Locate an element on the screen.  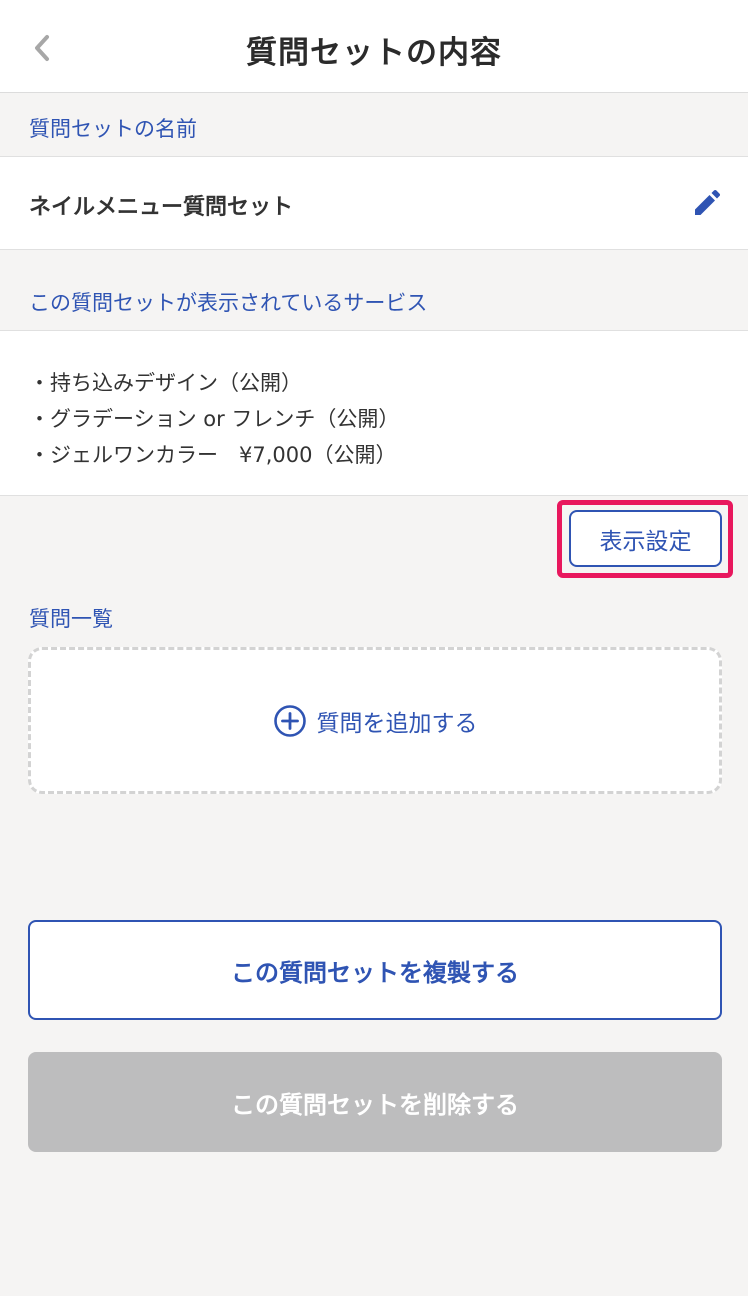
plus-circle-icon is located at coordinates (289, 720).